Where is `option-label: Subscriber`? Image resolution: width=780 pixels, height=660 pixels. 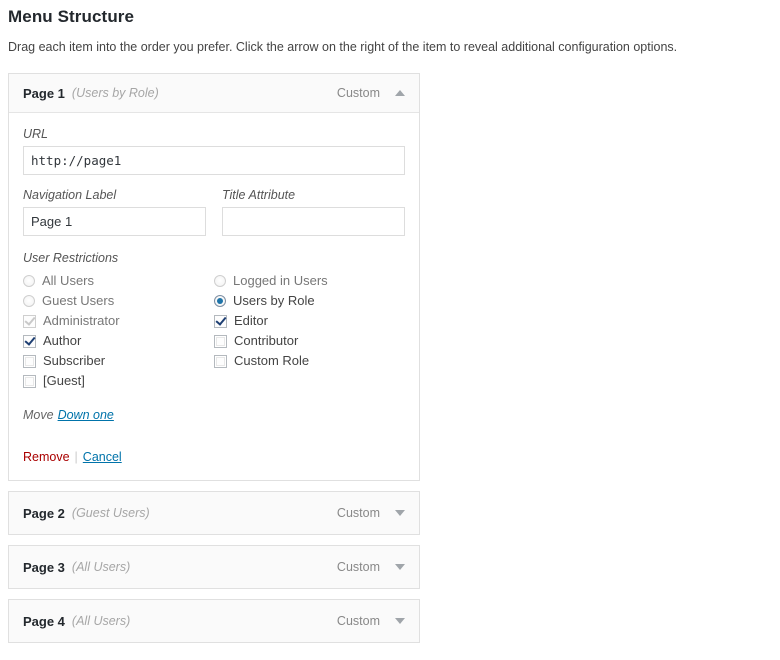 option-label: Subscriber is located at coordinates (74, 360).